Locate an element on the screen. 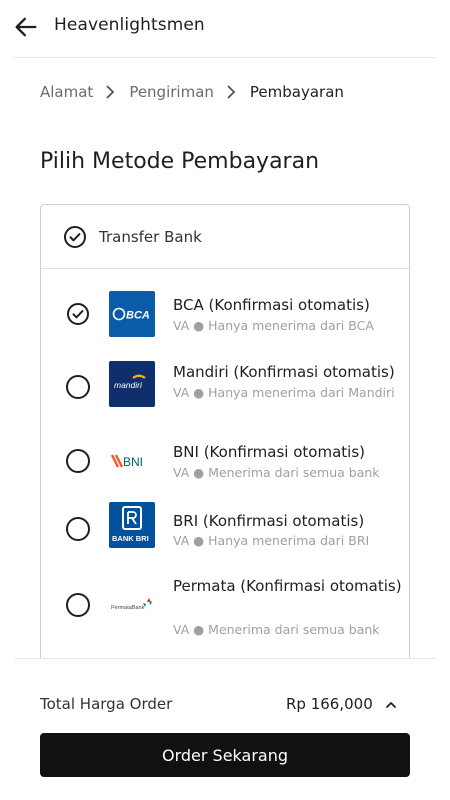  breadcrumb: Alamat Pengiriman Pembayaran is located at coordinates (192, 92).